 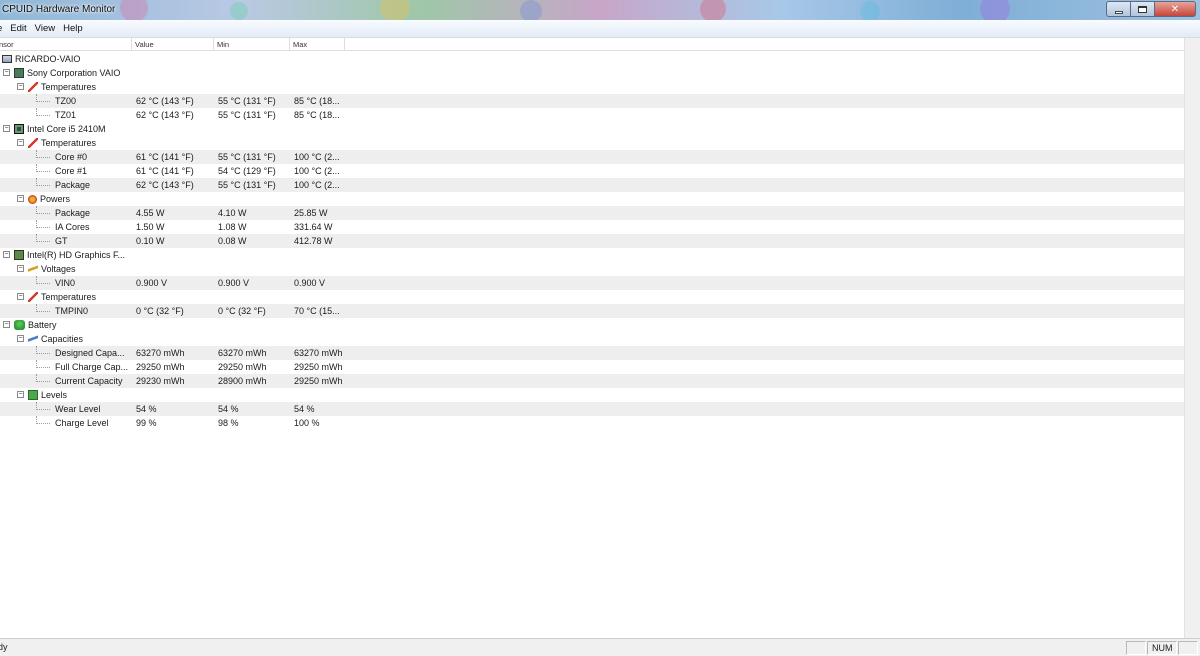 What do you see at coordinates (311, 213) in the screenshot?
I see `sensor-max: 25.85 W` at bounding box center [311, 213].